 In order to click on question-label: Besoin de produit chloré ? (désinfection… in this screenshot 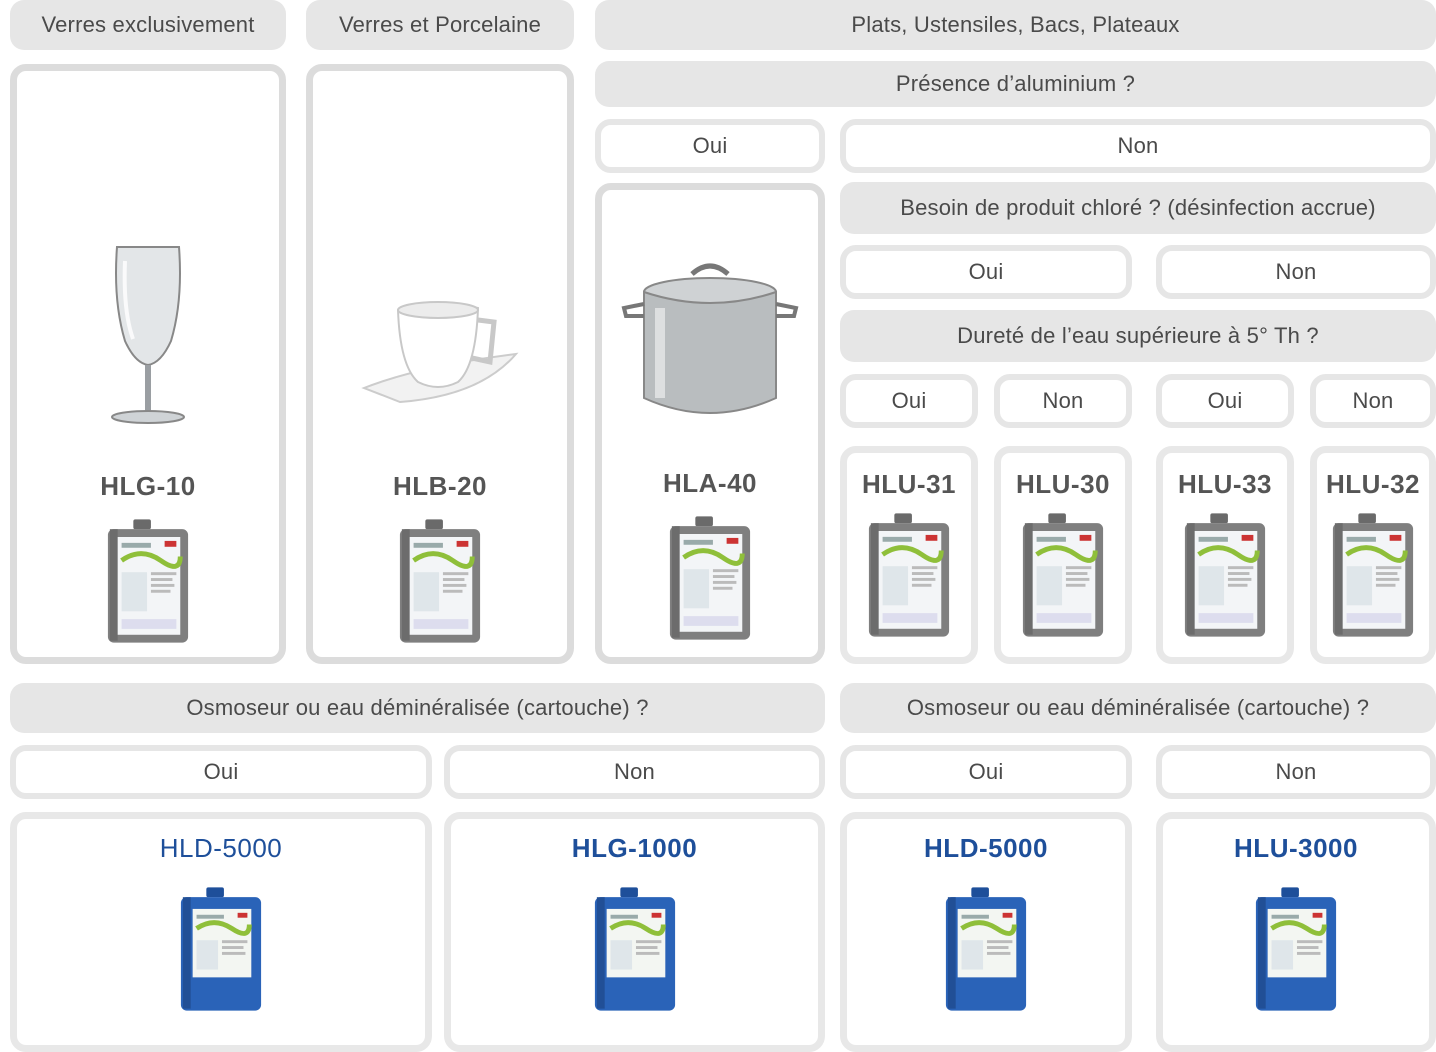, I will do `click(1138, 207)`.